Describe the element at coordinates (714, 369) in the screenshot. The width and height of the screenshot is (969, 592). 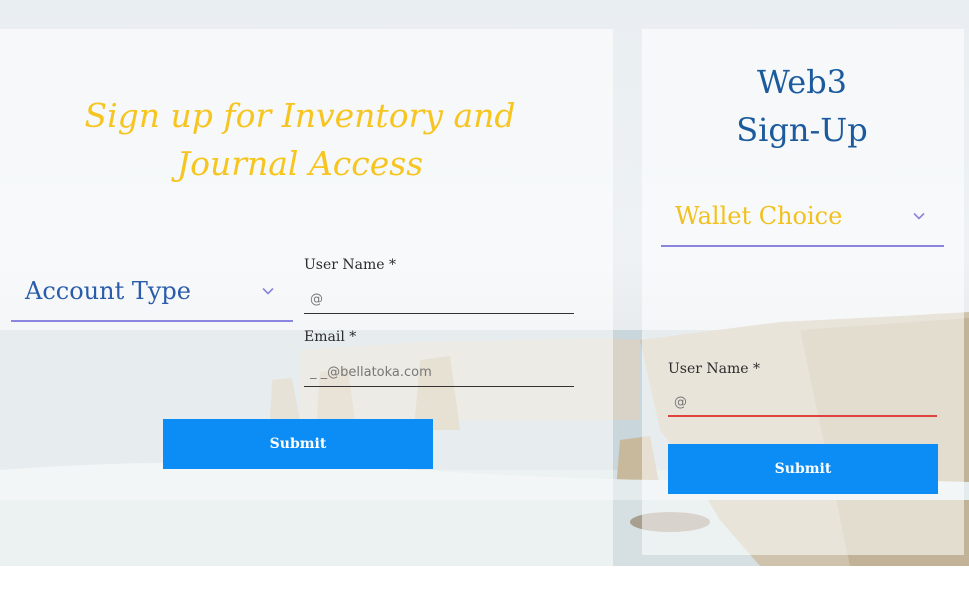
I see `web3-username-label: User Name *` at that location.